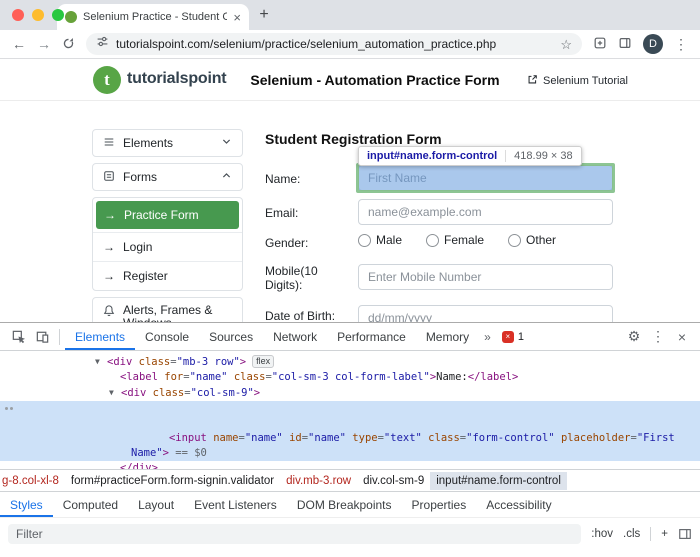 The width and height of the screenshot is (700, 557). Describe the element at coordinates (107, 80) in the screenshot. I see `tutorialspoint-logo: t` at that location.